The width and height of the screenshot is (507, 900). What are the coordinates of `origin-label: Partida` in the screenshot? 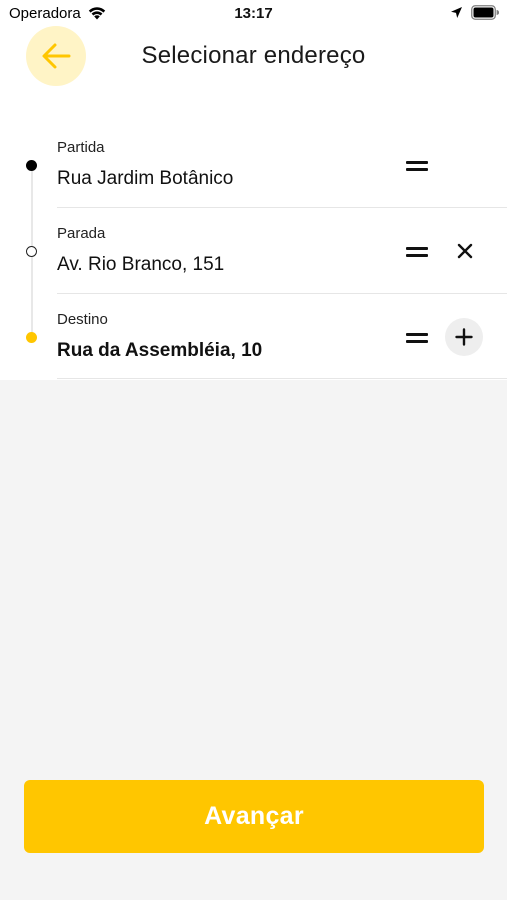 It's located at (81, 147).